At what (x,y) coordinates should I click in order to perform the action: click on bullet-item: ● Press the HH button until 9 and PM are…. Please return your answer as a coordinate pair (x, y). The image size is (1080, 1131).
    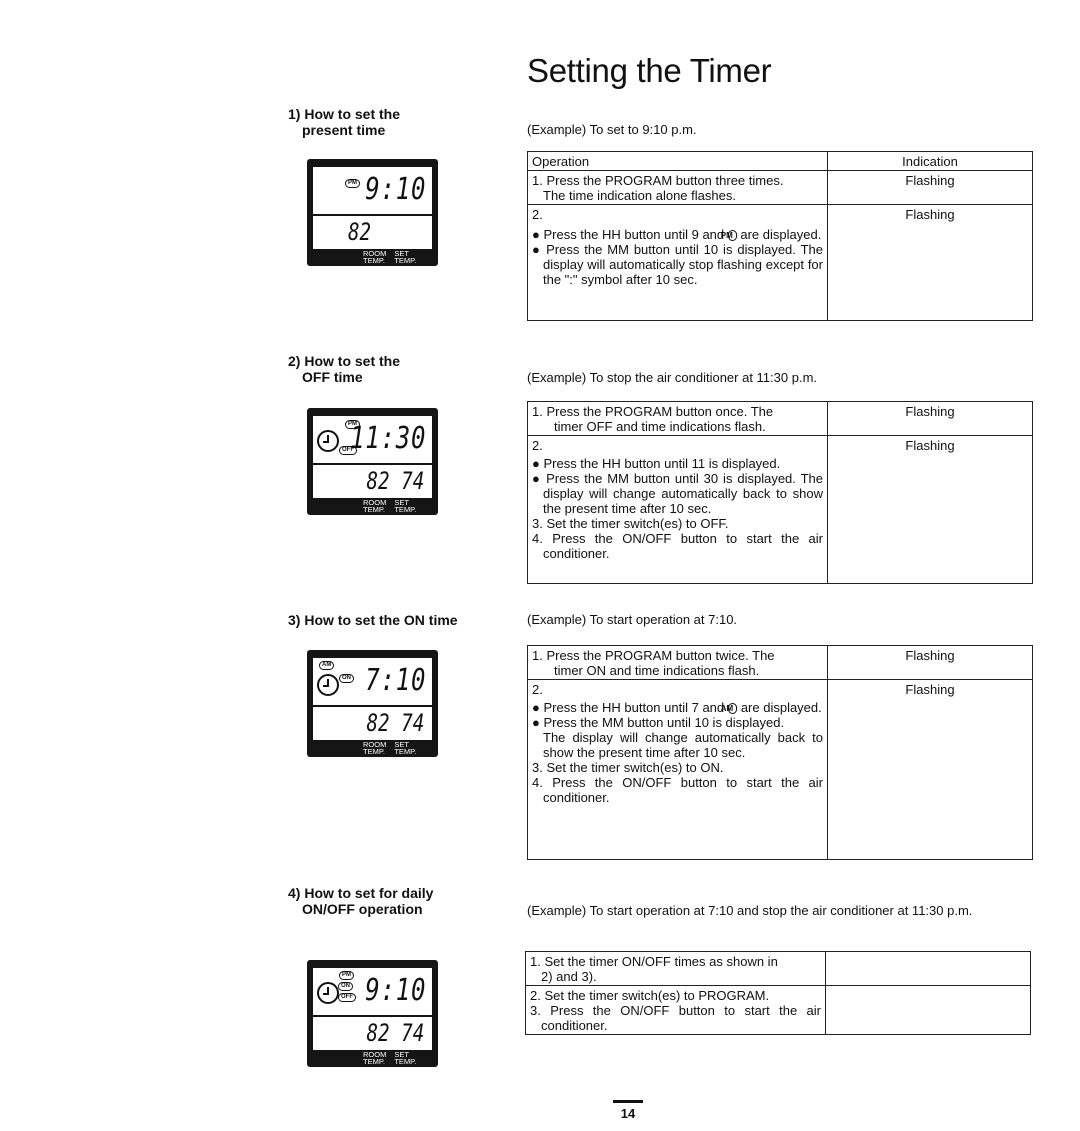
    Looking at the image, I should click on (677, 234).